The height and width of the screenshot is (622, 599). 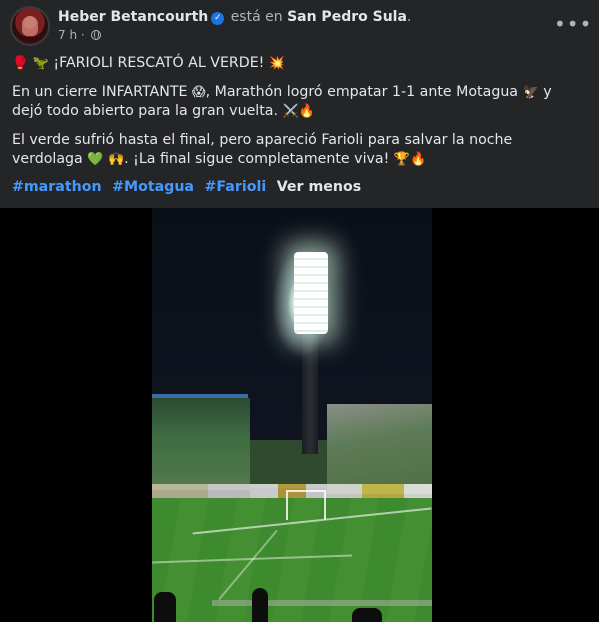 I want to click on eagle-icon: 🦅, so click(x=530, y=92).